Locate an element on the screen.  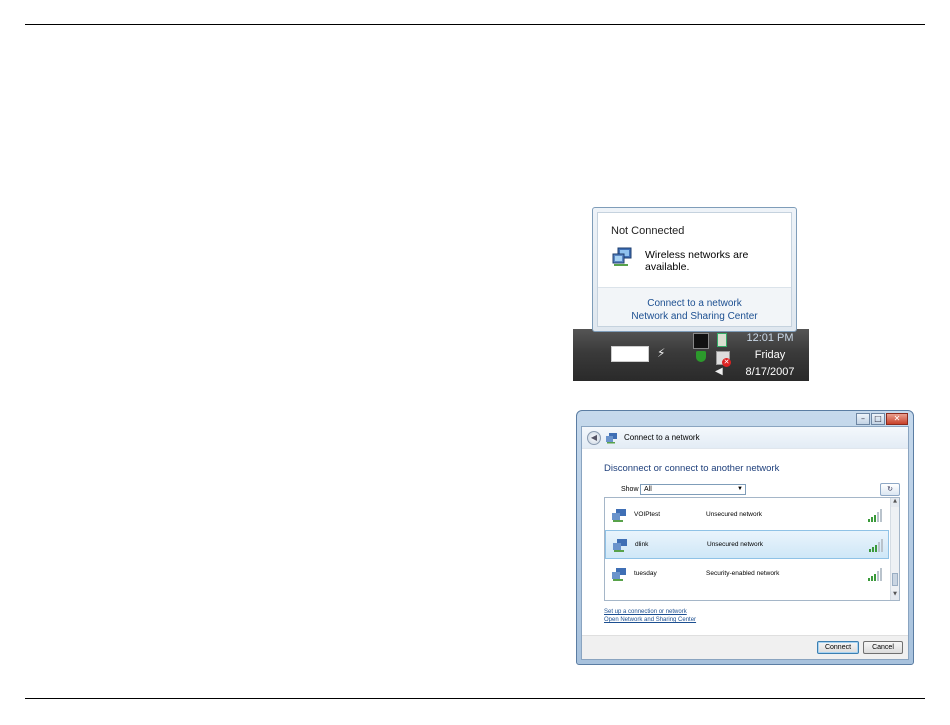
taskbar: ⚡ ✕ ◀ 12:01 PM Friday 8/17/2007 is located at coordinates (691, 355).